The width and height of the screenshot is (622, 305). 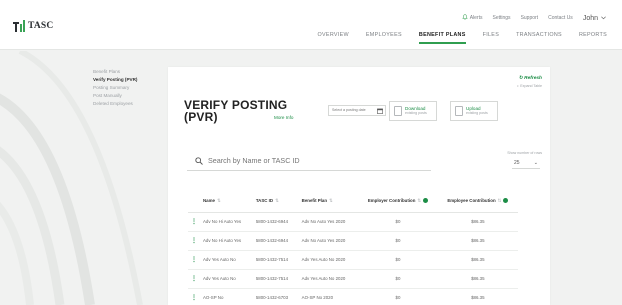 What do you see at coordinates (115, 96) in the screenshot?
I see `side-item-post-manually: Post Manually` at bounding box center [115, 96].